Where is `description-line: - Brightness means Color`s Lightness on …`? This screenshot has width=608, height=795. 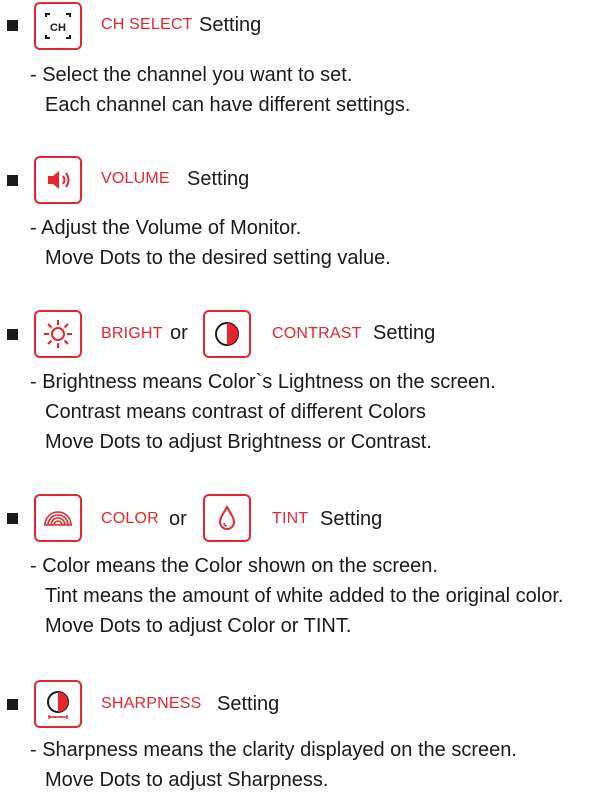 description-line: - Brightness means Color`s Lightness on … is located at coordinates (263, 382).